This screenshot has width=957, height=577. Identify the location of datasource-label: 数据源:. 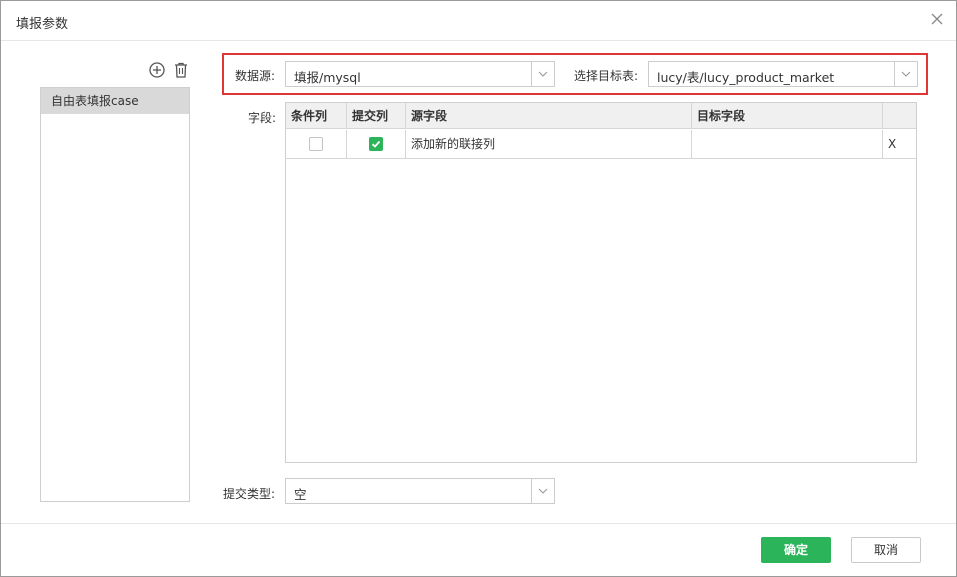
(255, 76).